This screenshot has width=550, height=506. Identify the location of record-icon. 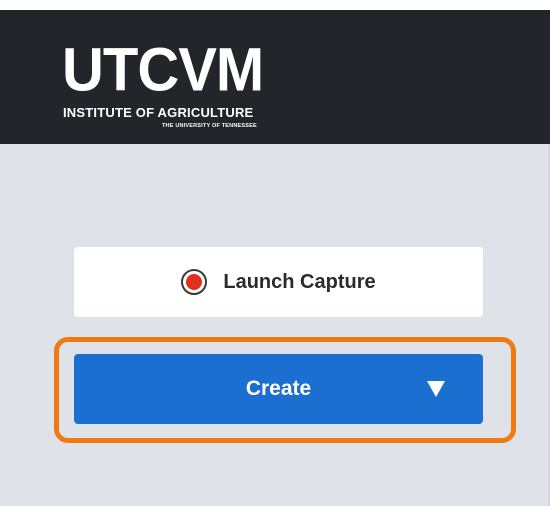
(194, 282).